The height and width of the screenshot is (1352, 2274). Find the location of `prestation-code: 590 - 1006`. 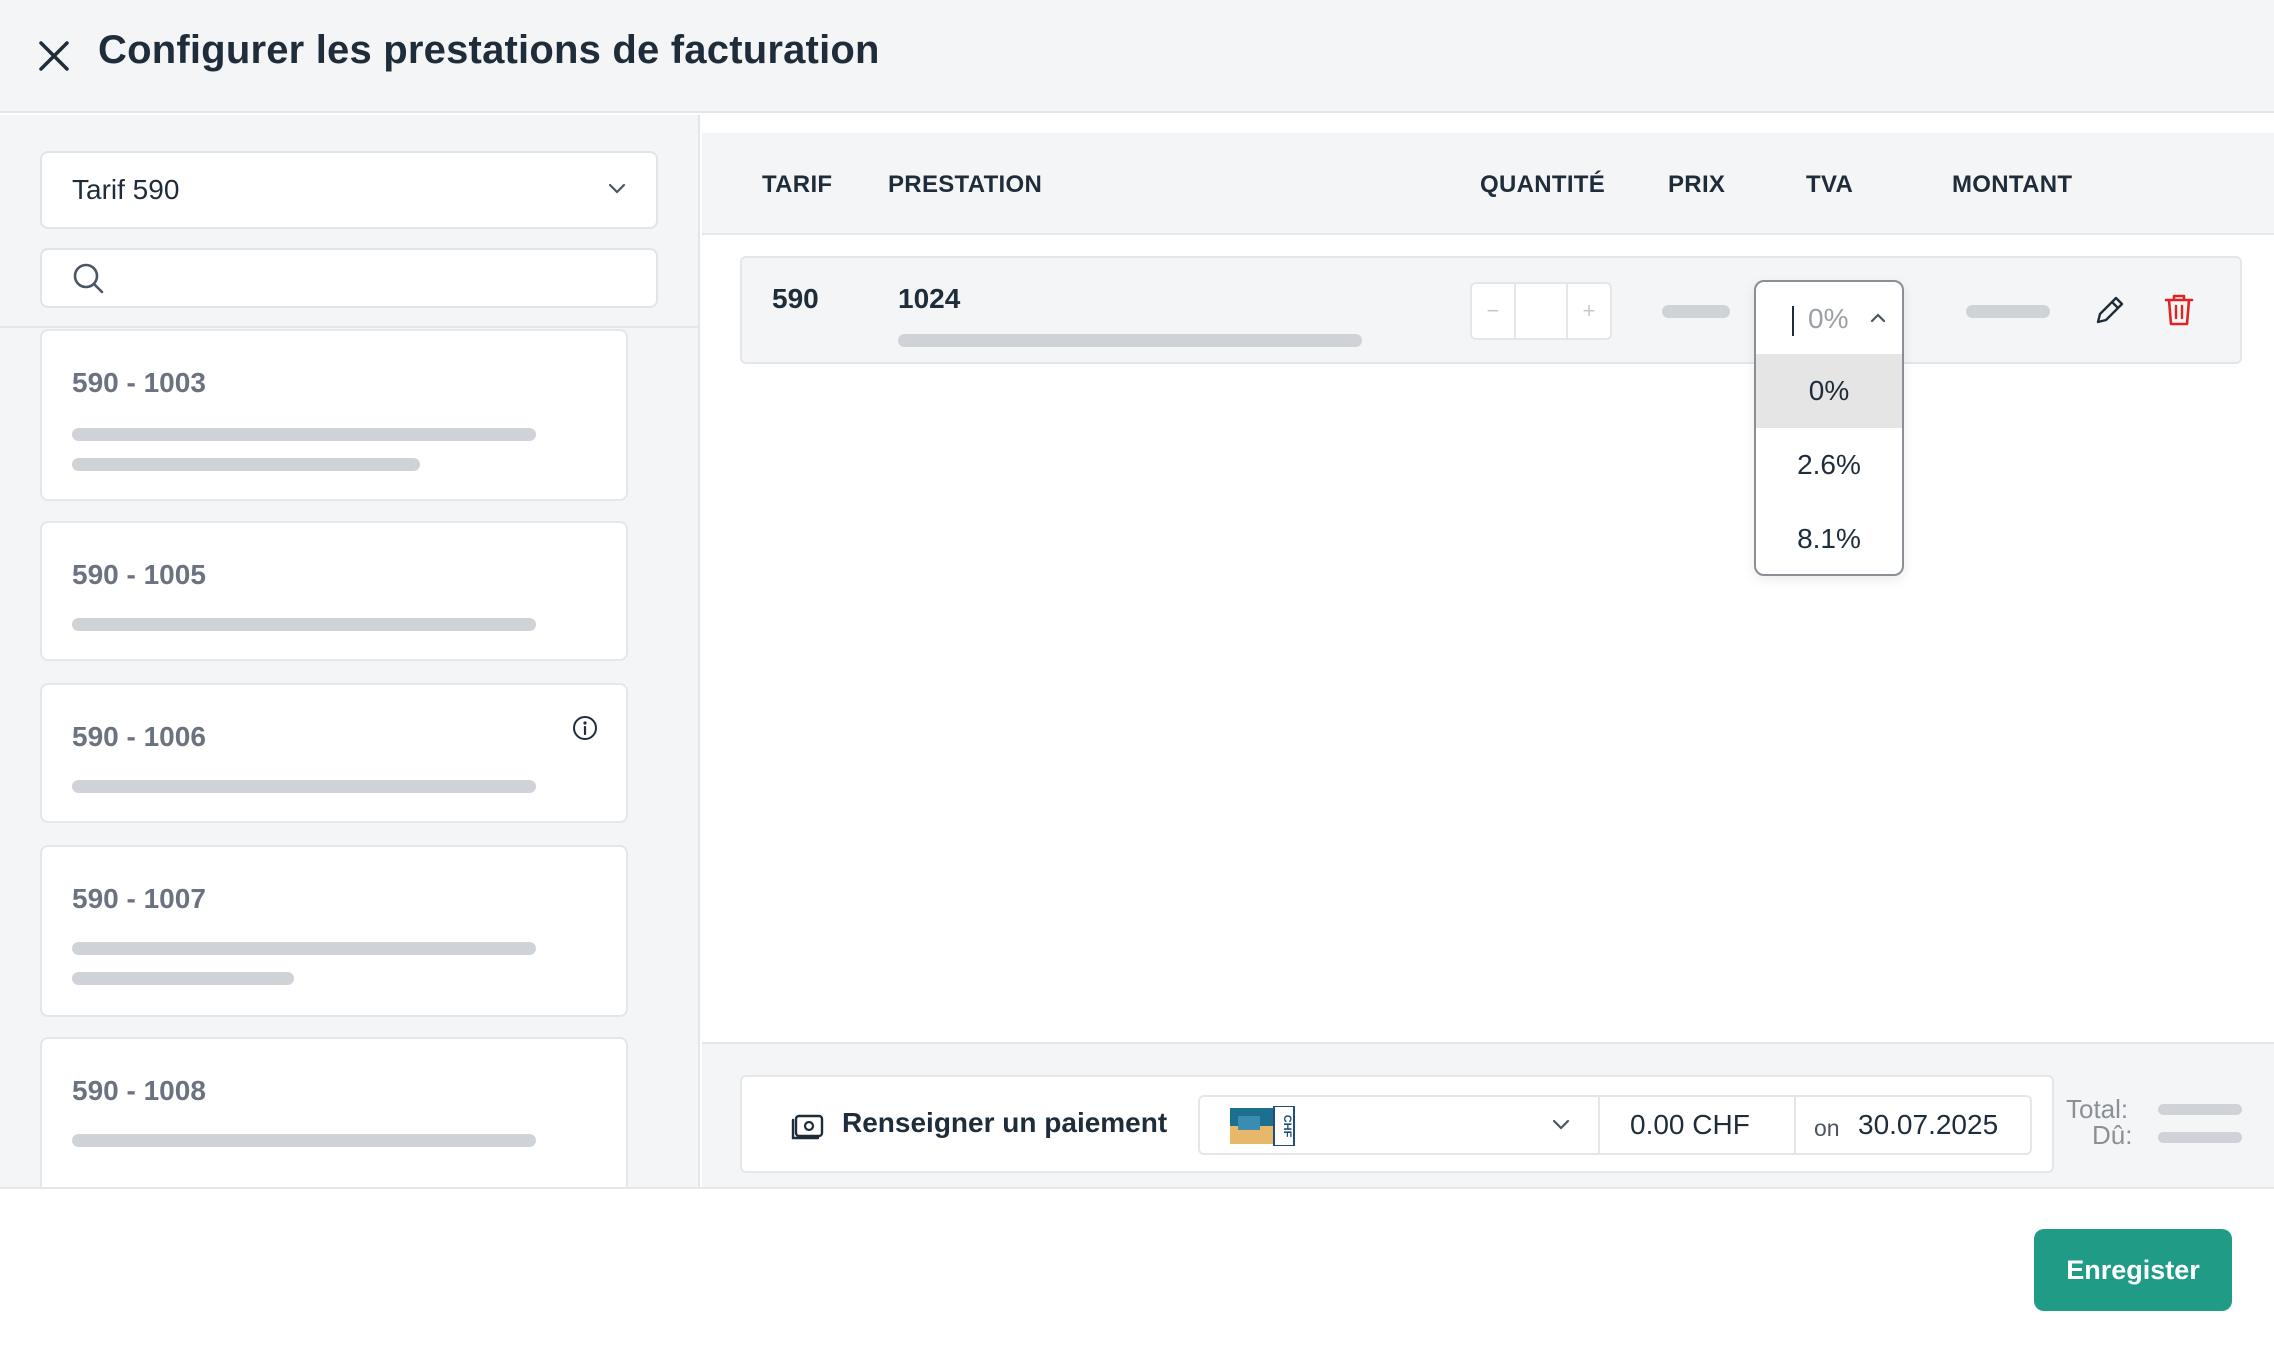

prestation-code: 590 - 1006 is located at coordinates (139, 736).